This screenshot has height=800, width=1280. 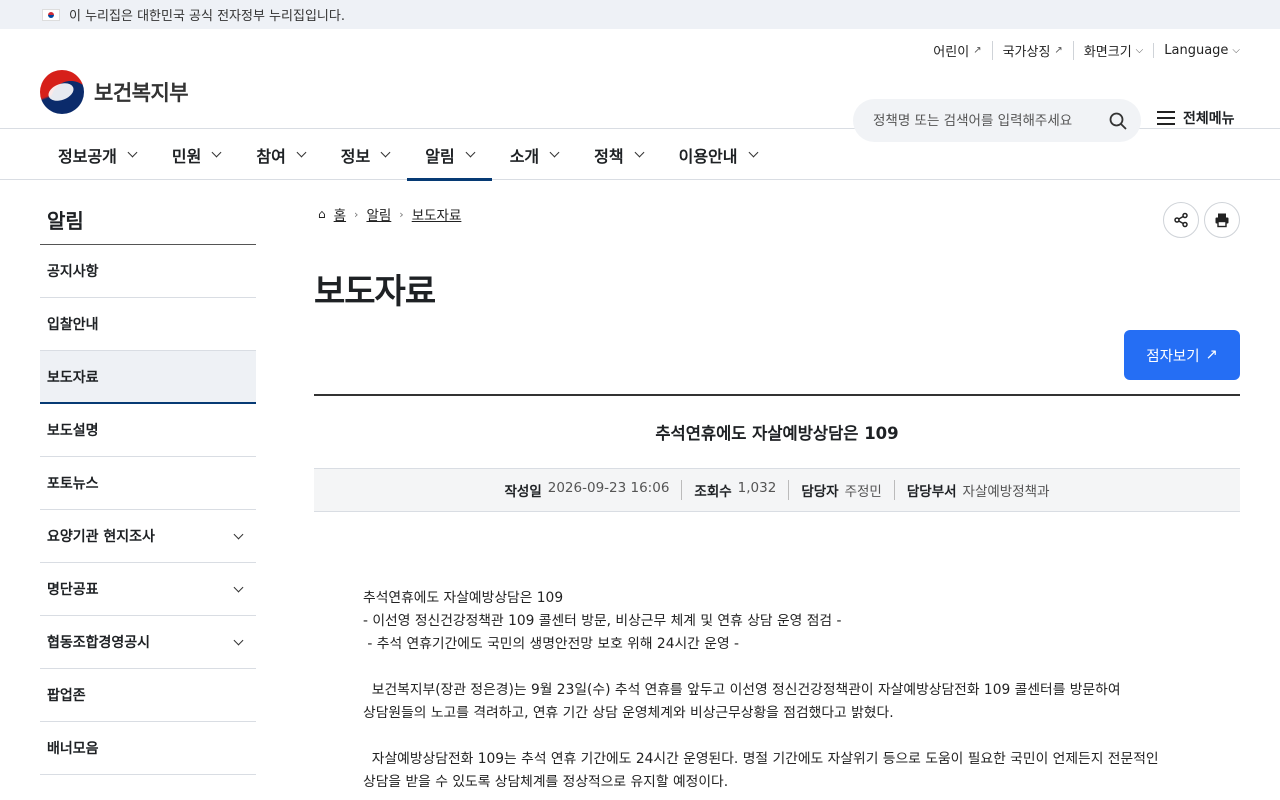 I want to click on gnb-label: 정보공개, so click(x=87, y=156).